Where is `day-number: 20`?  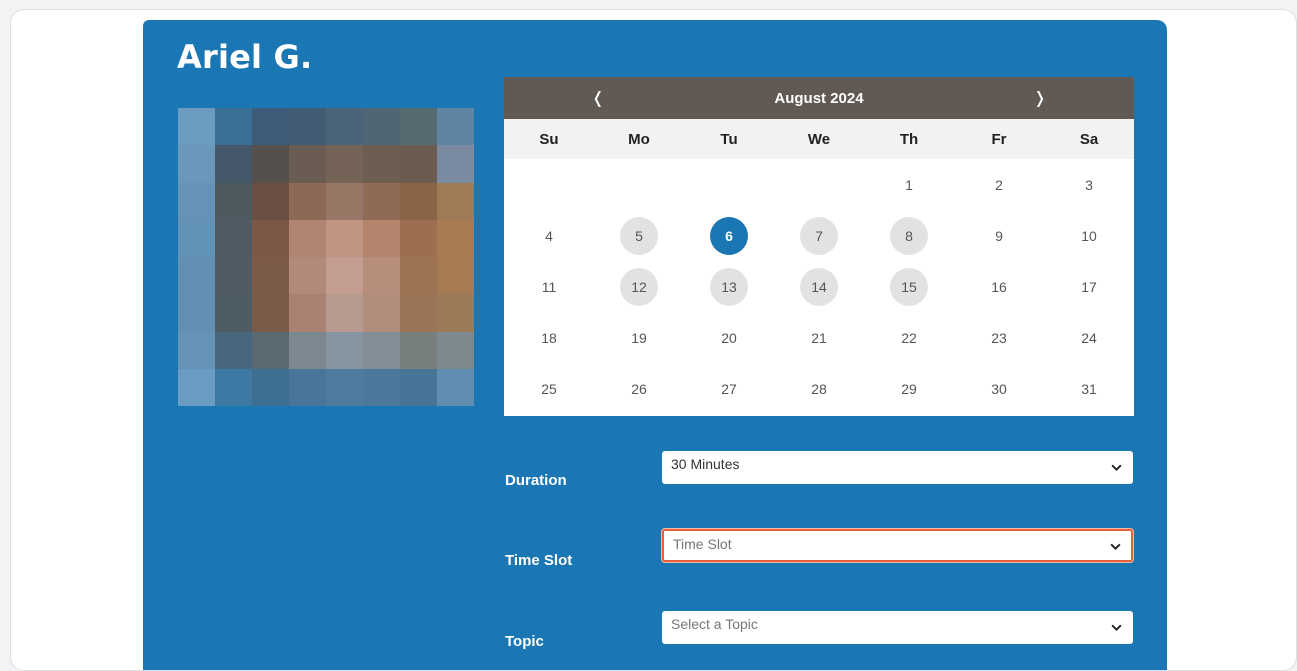
day-number: 20 is located at coordinates (729, 337).